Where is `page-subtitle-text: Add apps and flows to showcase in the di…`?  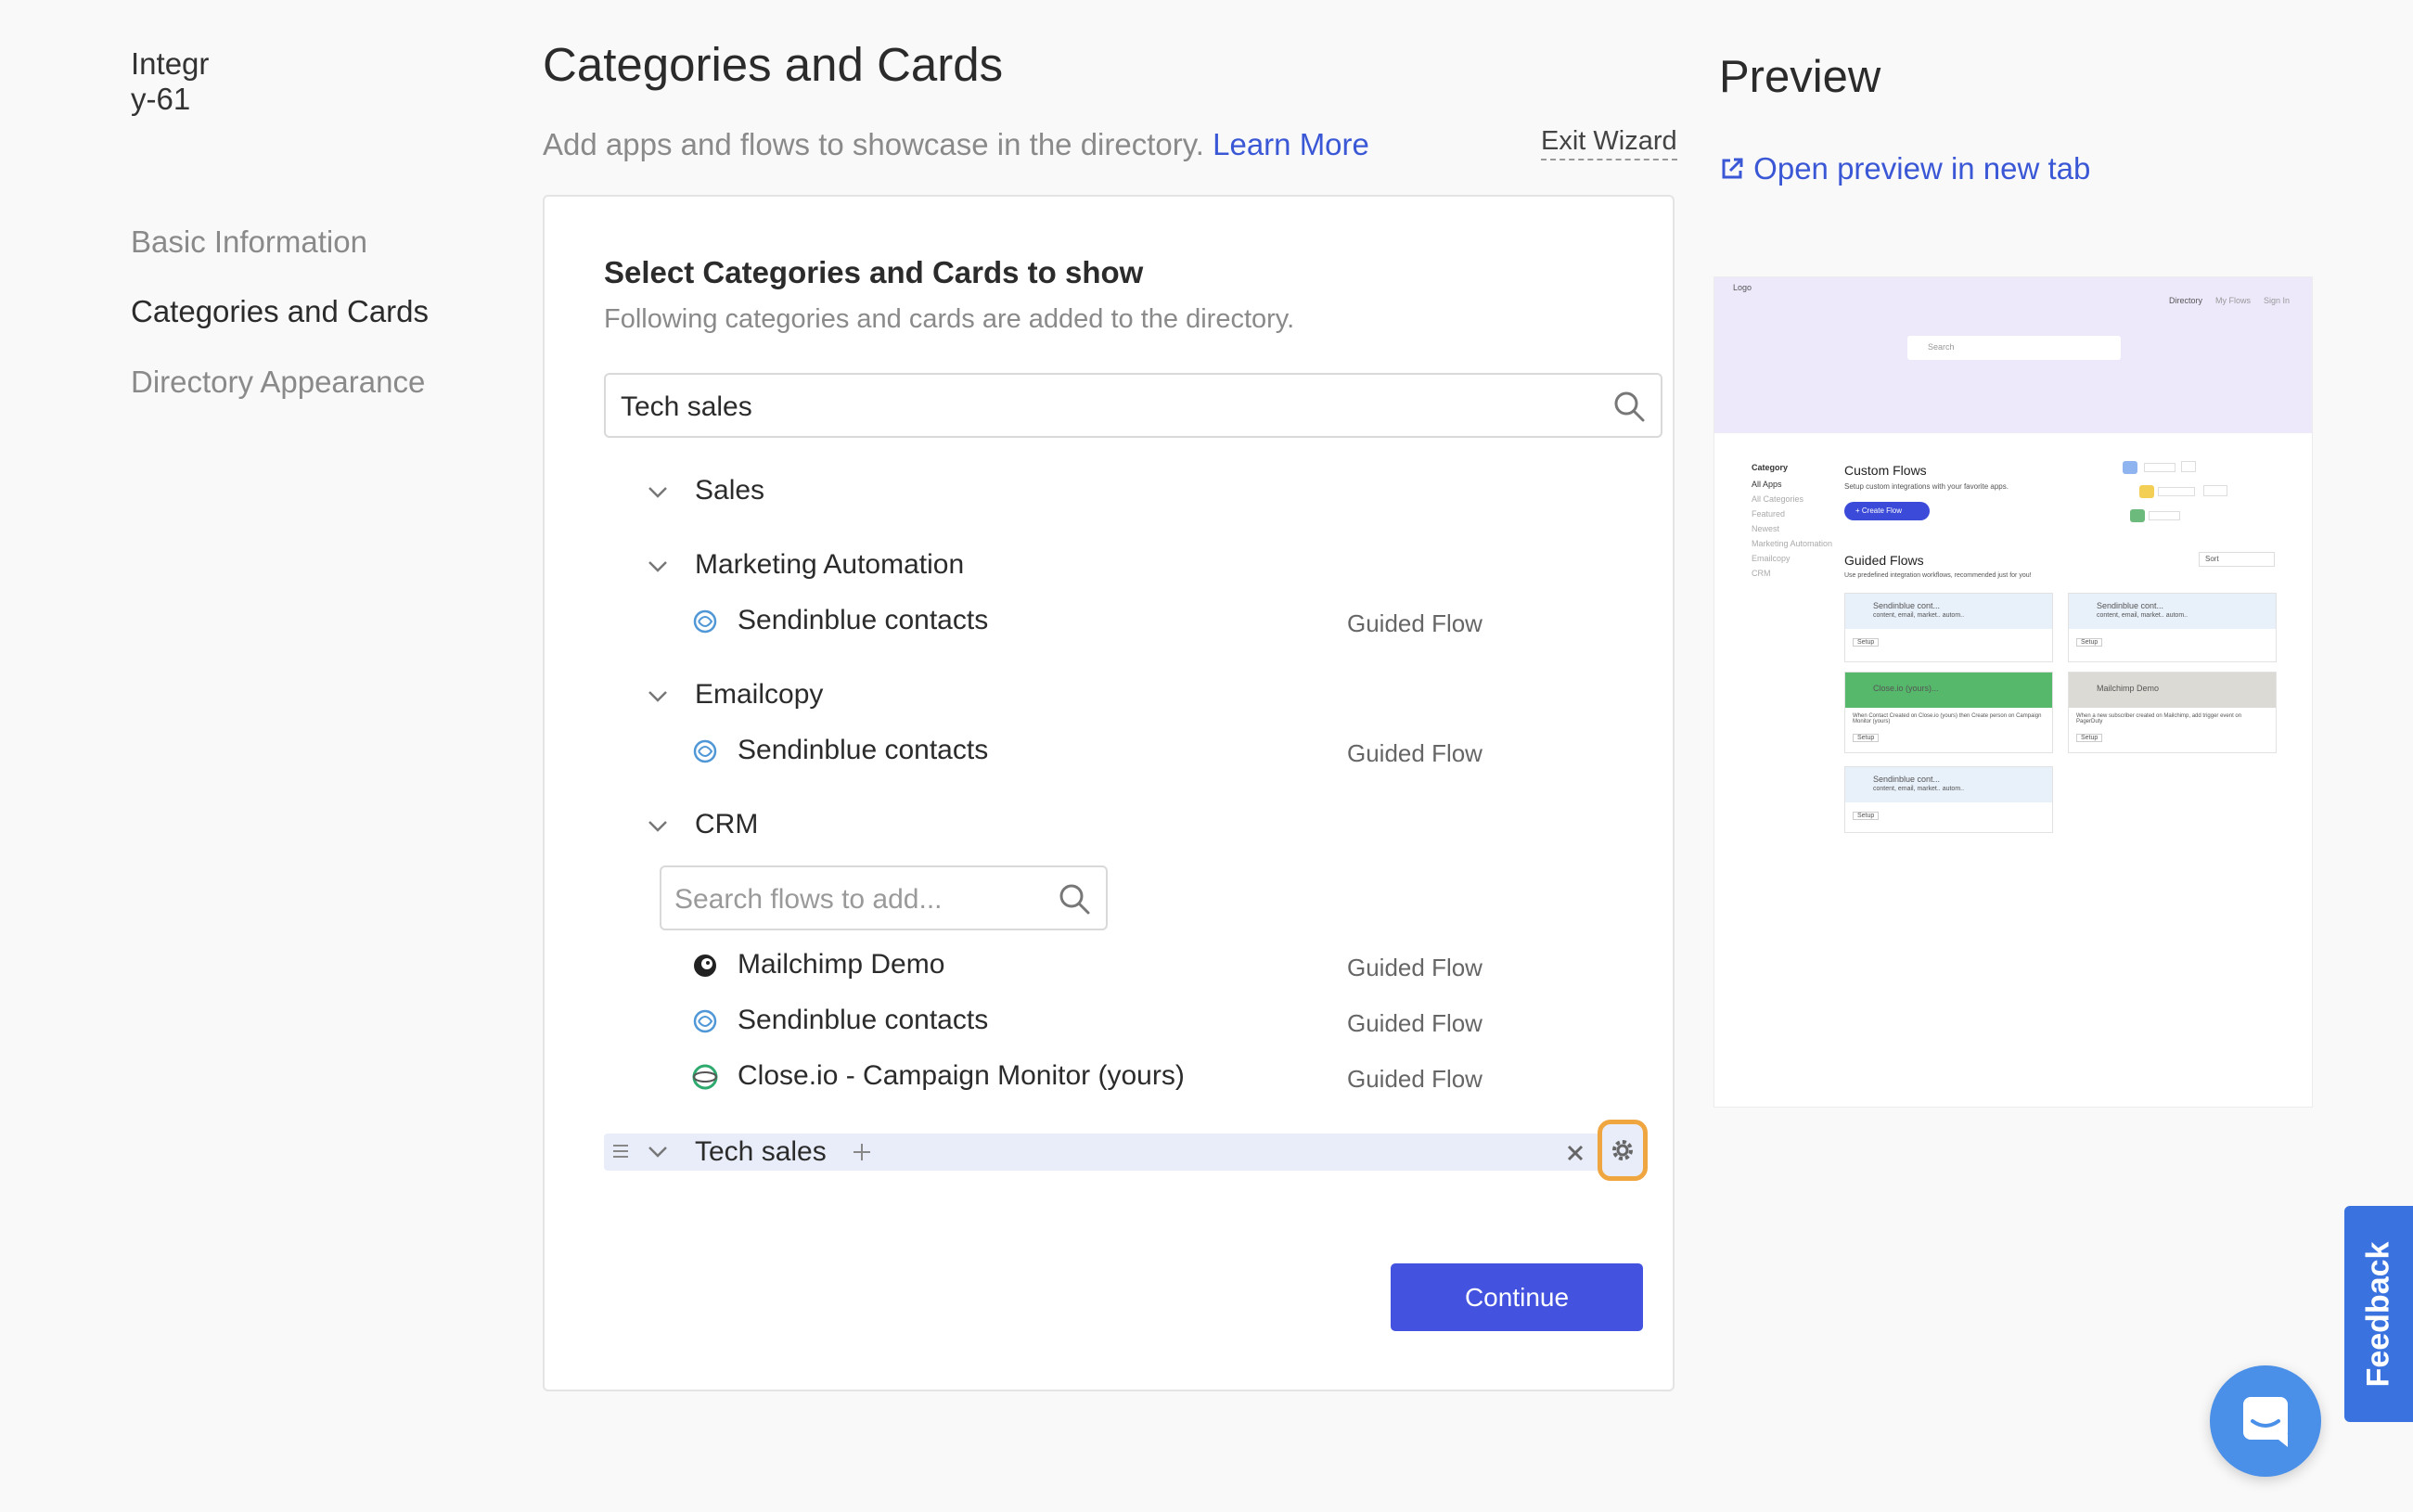 page-subtitle-text: Add apps and flows to showcase in the di… is located at coordinates (874, 144).